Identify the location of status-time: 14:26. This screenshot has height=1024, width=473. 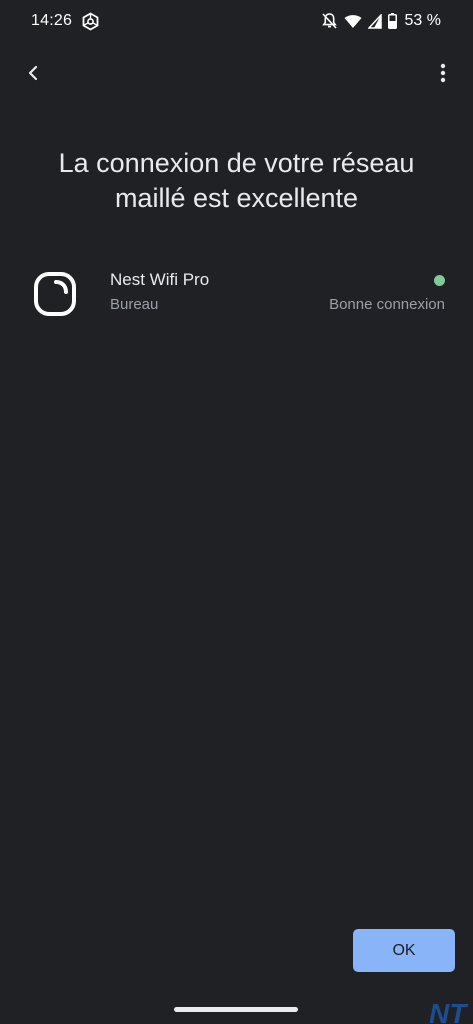
(52, 20).